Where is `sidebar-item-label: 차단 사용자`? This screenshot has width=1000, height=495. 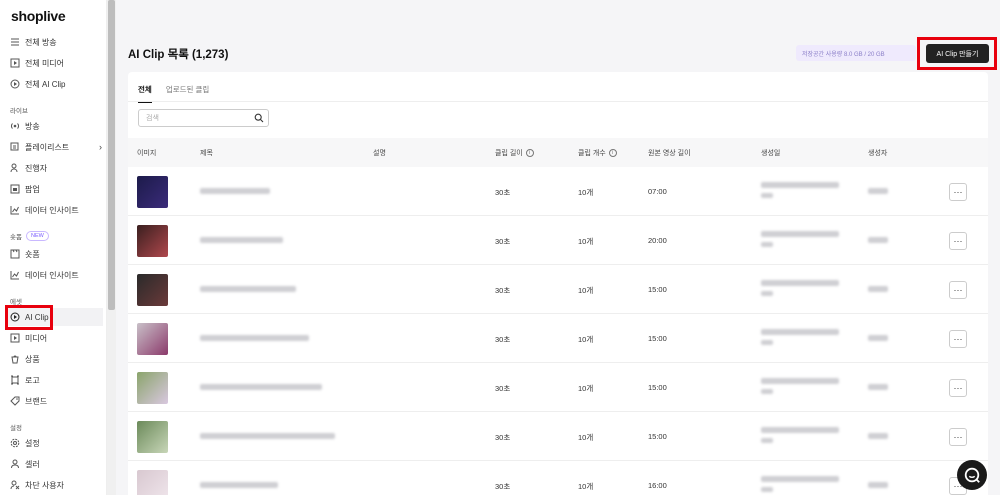 sidebar-item-label: 차단 사용자 is located at coordinates (45, 485).